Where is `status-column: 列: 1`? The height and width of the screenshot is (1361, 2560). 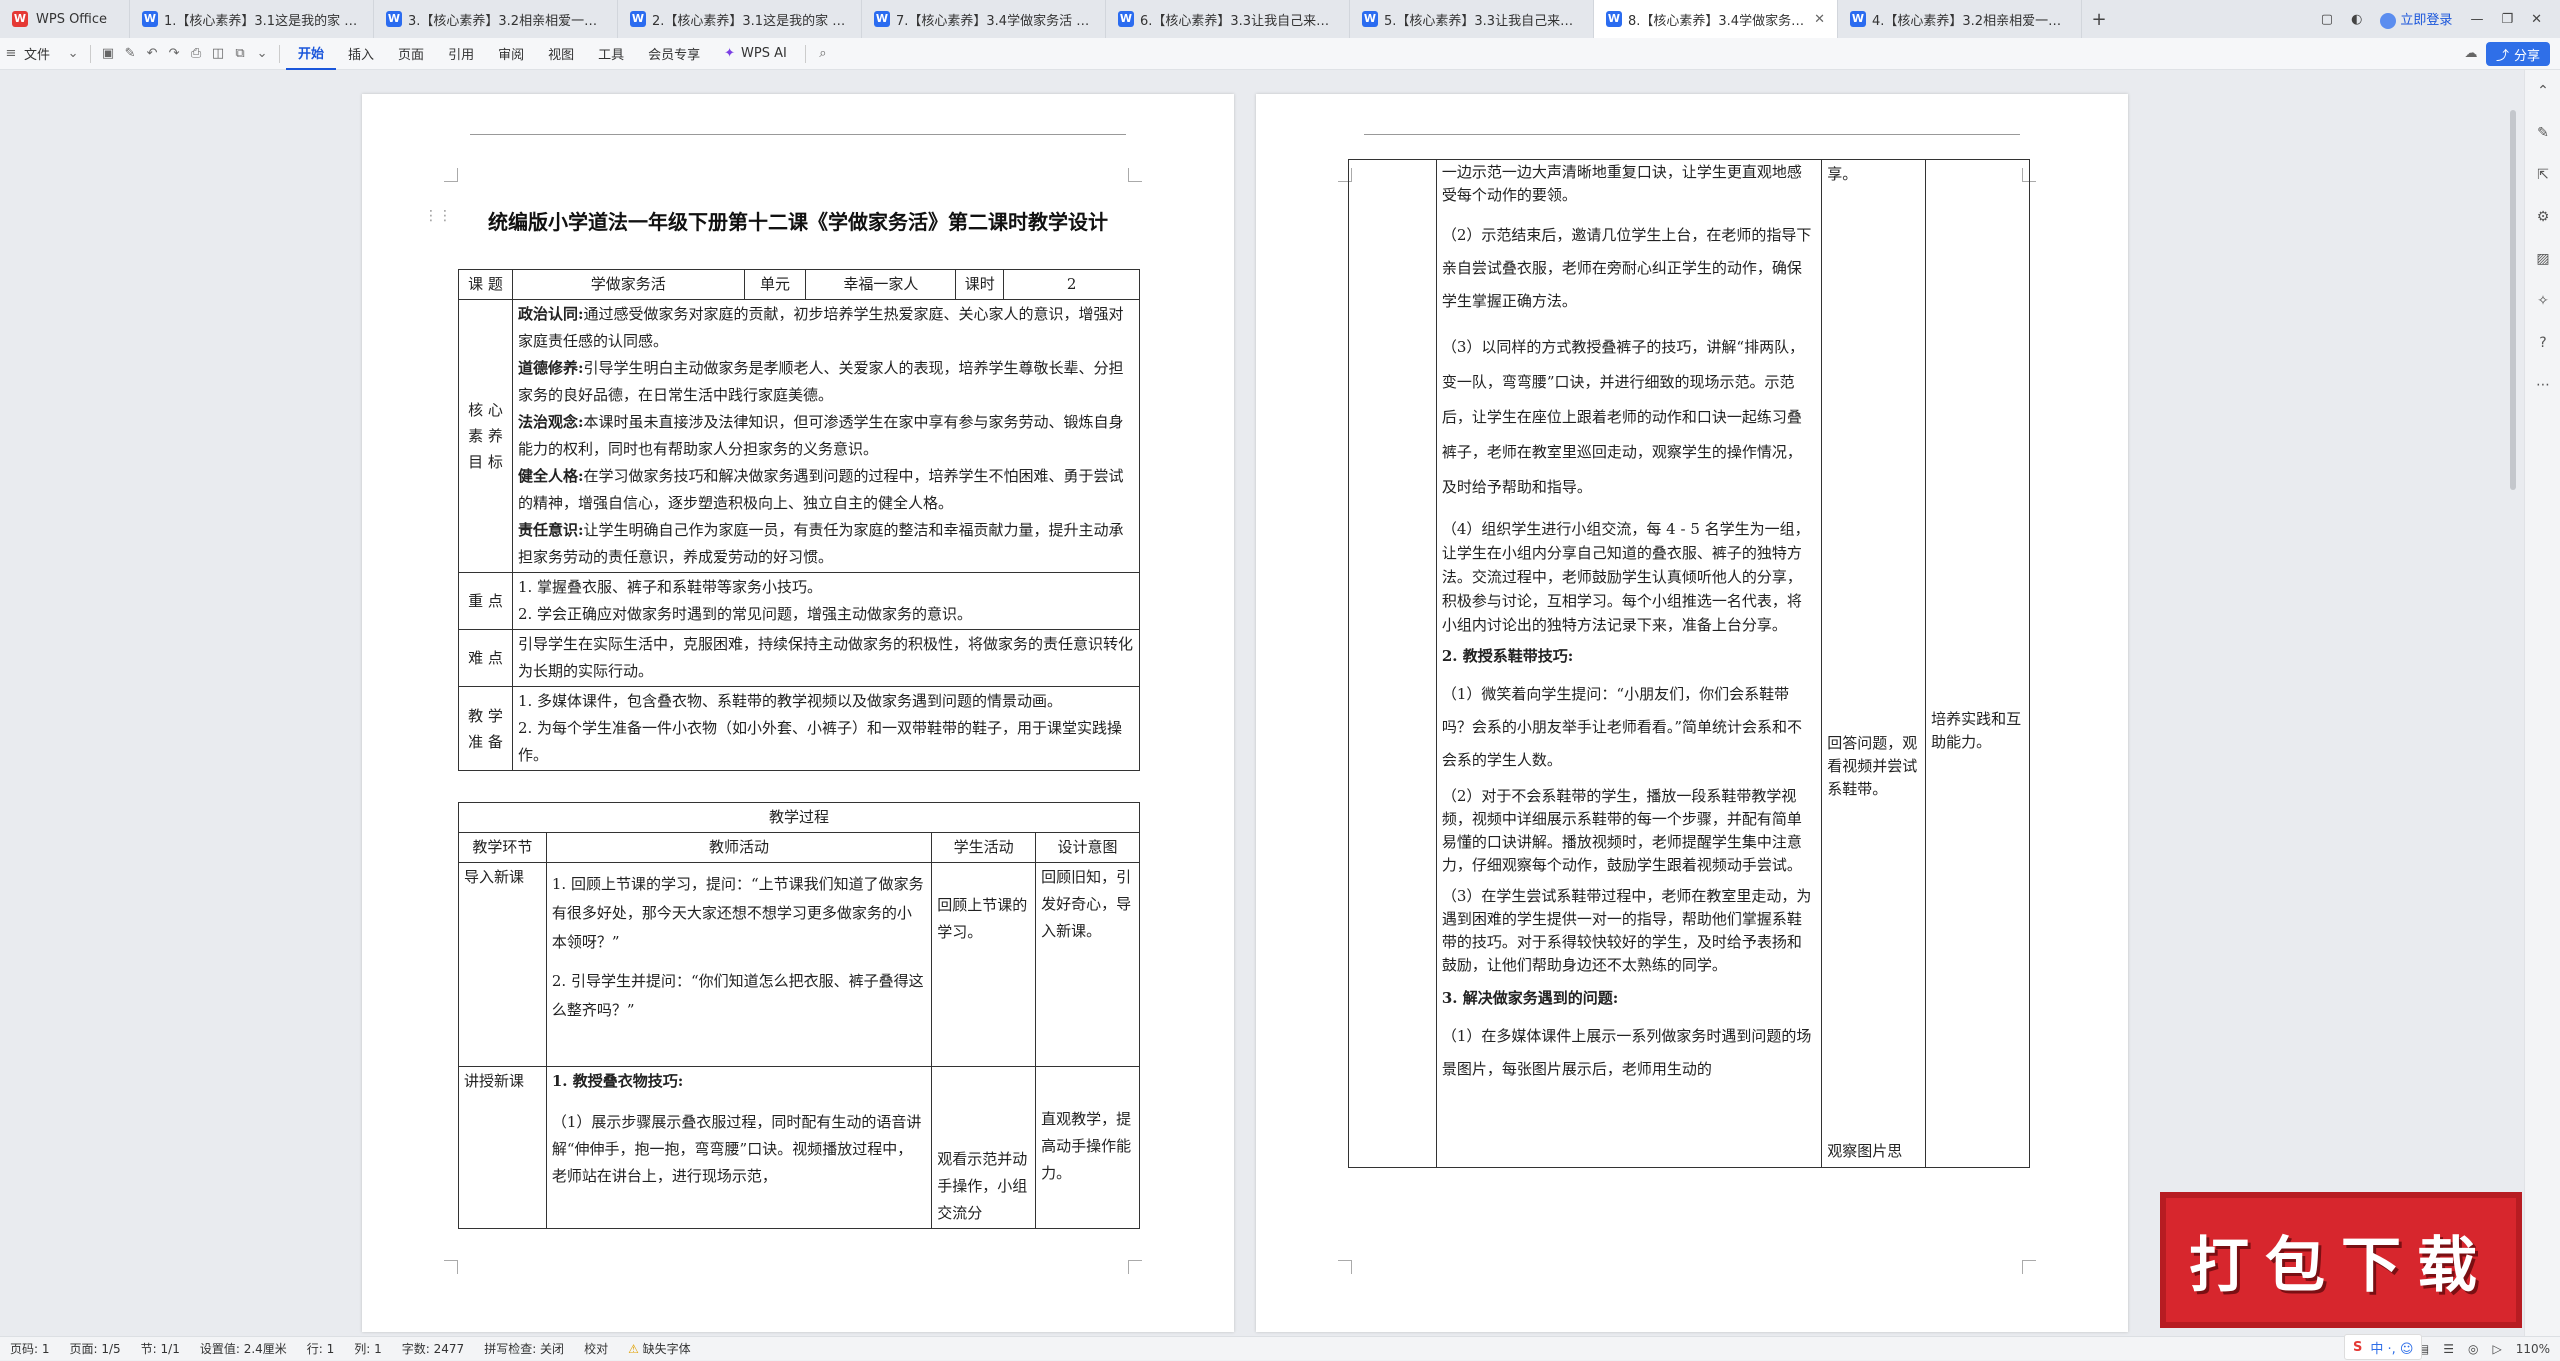
status-column: 列: 1 is located at coordinates (368, 1349).